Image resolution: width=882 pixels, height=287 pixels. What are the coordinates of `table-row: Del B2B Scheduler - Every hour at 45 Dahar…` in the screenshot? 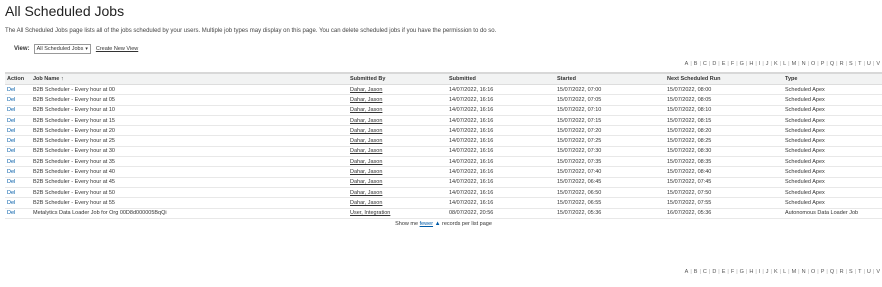 It's located at (443, 182).